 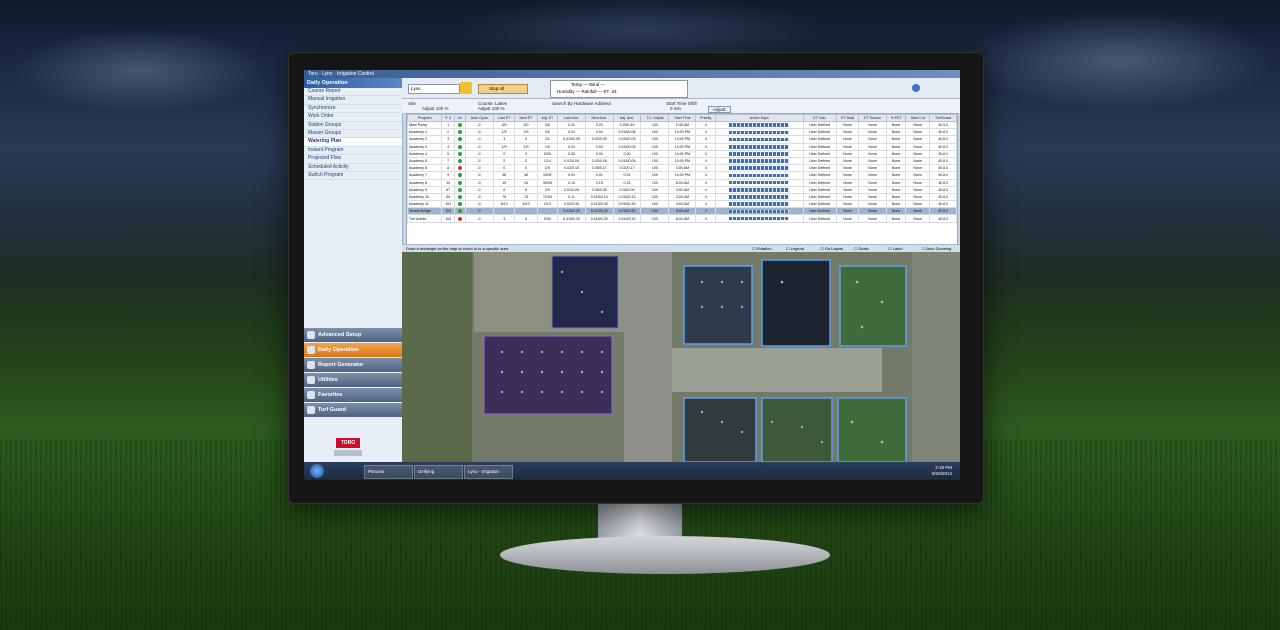 What do you see at coordinates (503, 89) in the screenshot?
I see `stop-all-button: Stop All` at bounding box center [503, 89].